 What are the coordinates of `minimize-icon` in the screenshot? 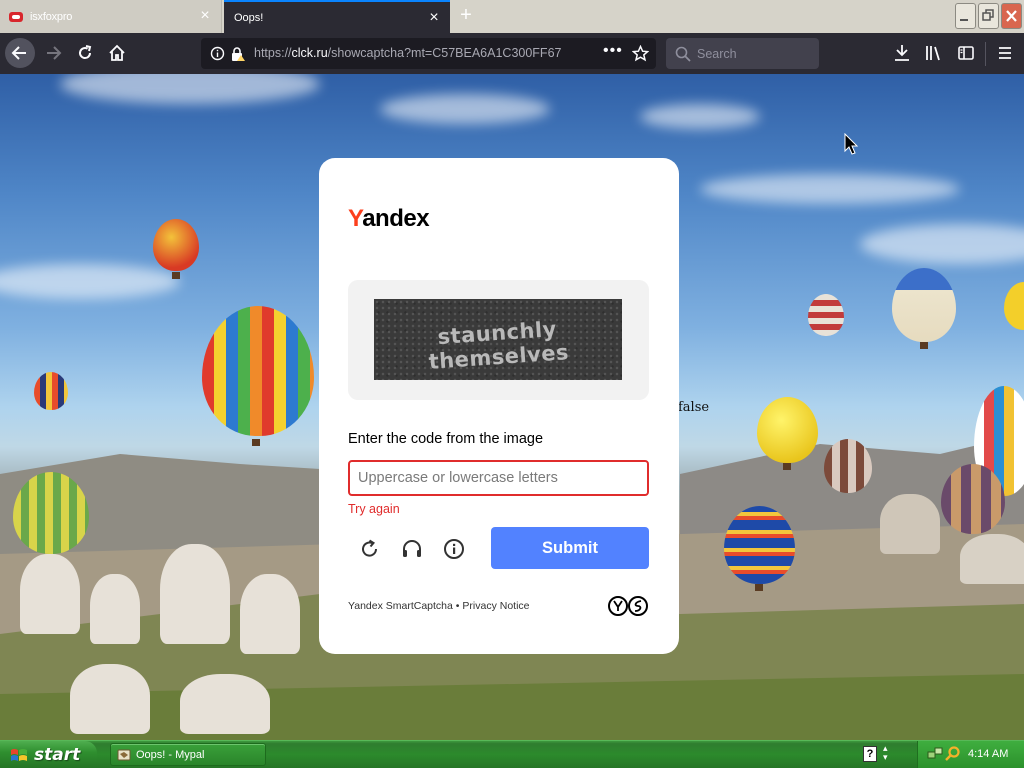 It's located at (964, 20).